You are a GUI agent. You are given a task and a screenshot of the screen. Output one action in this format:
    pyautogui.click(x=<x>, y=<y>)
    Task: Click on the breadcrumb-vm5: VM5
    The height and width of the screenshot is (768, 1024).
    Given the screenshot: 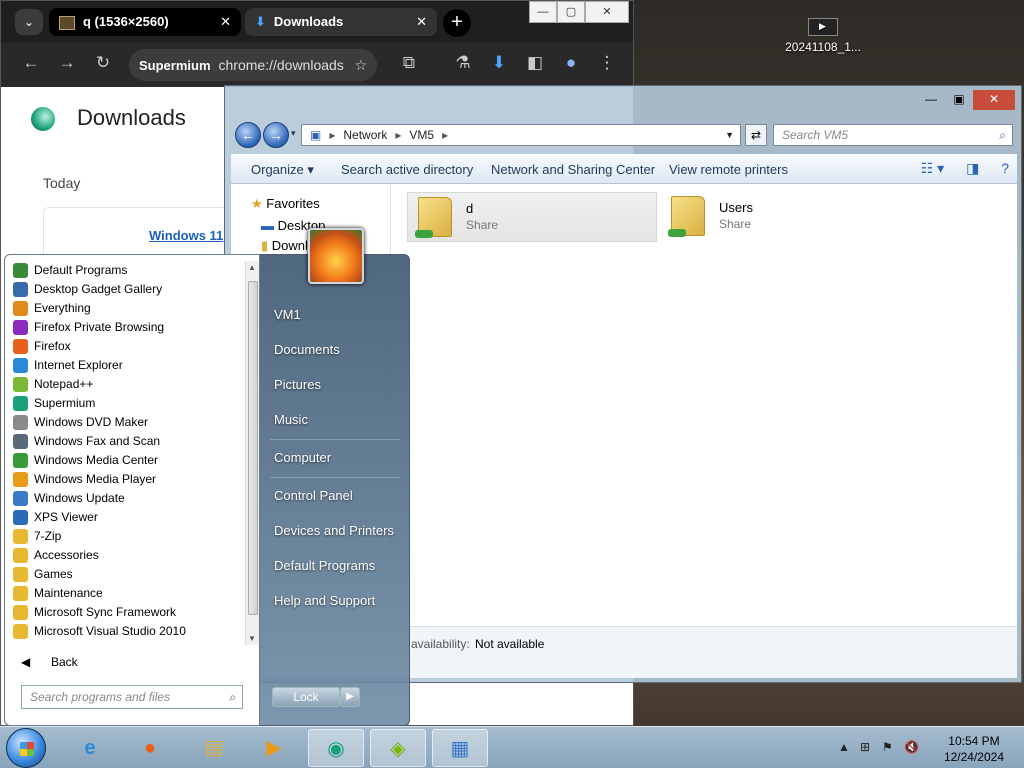 What is the action you would take?
    pyautogui.click(x=421, y=135)
    